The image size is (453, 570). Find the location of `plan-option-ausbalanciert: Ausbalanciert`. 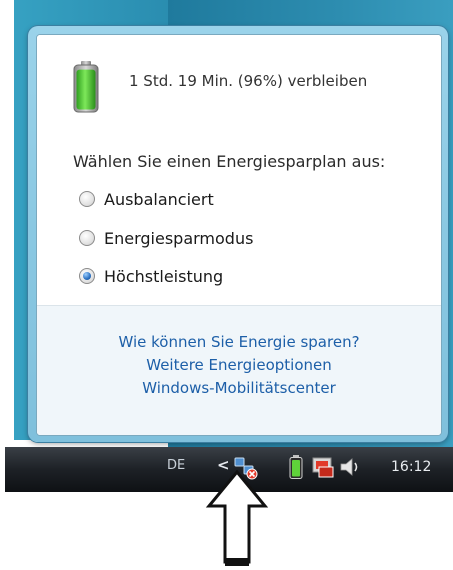

plan-option-ausbalanciert: Ausbalanciert is located at coordinates (146, 199).